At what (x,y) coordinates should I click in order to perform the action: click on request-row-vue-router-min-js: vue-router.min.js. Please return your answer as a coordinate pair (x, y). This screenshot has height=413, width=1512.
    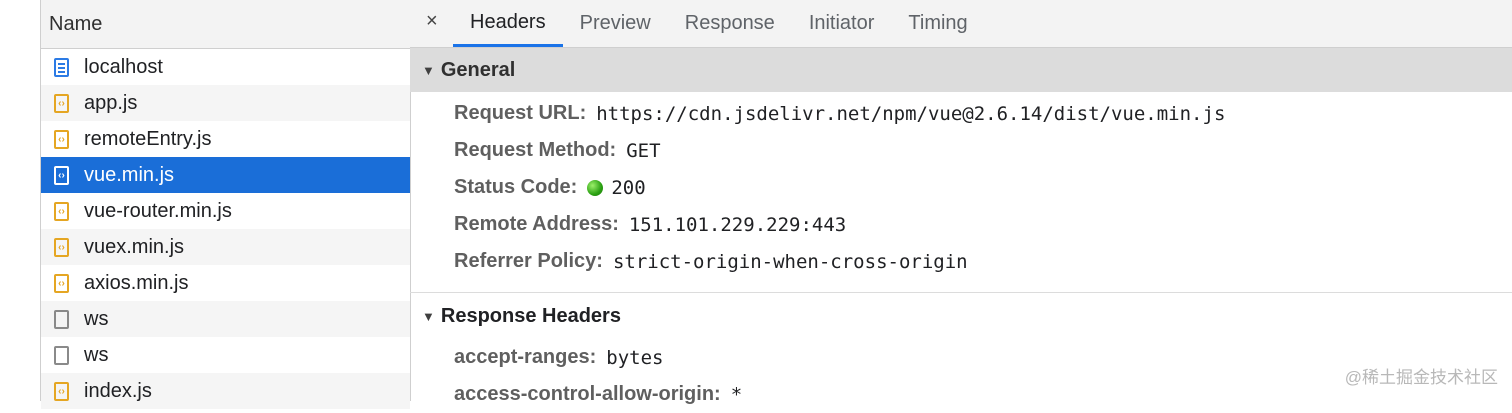
    Looking at the image, I should click on (225, 211).